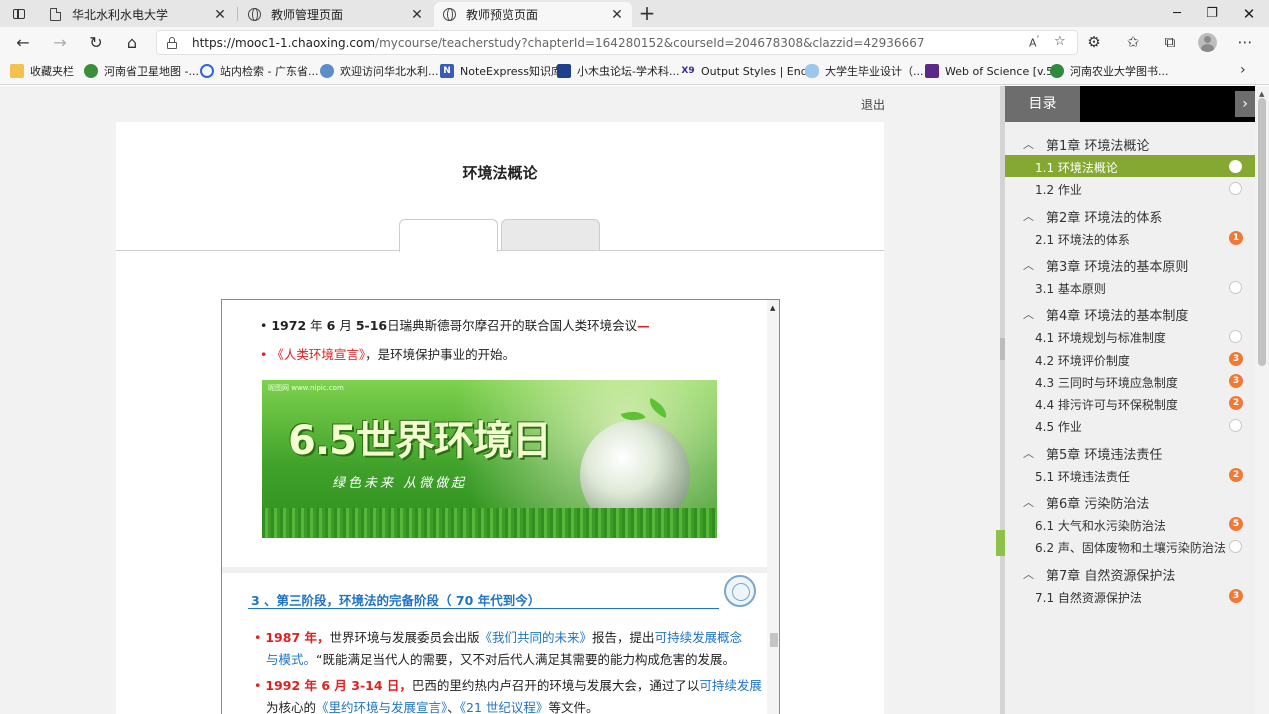 This screenshot has height=714, width=1269. I want to click on chapter-header: ︿ 第7章 自然资源保护法, so click(1130, 574).